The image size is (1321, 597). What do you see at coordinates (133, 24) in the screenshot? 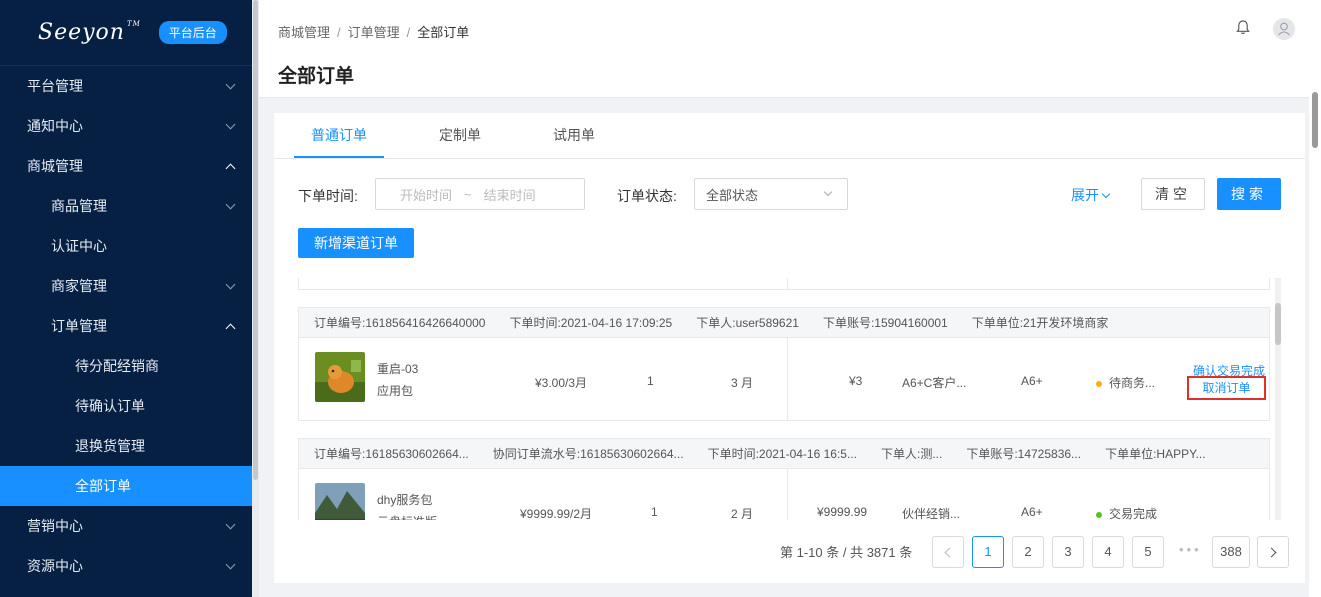
I see `logo-tm: TM` at bounding box center [133, 24].